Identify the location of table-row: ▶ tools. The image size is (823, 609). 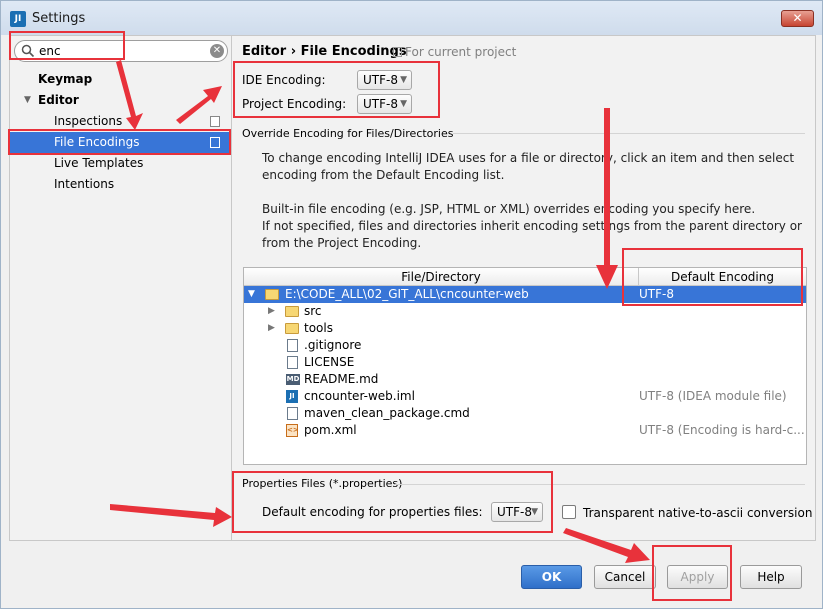
(525, 328).